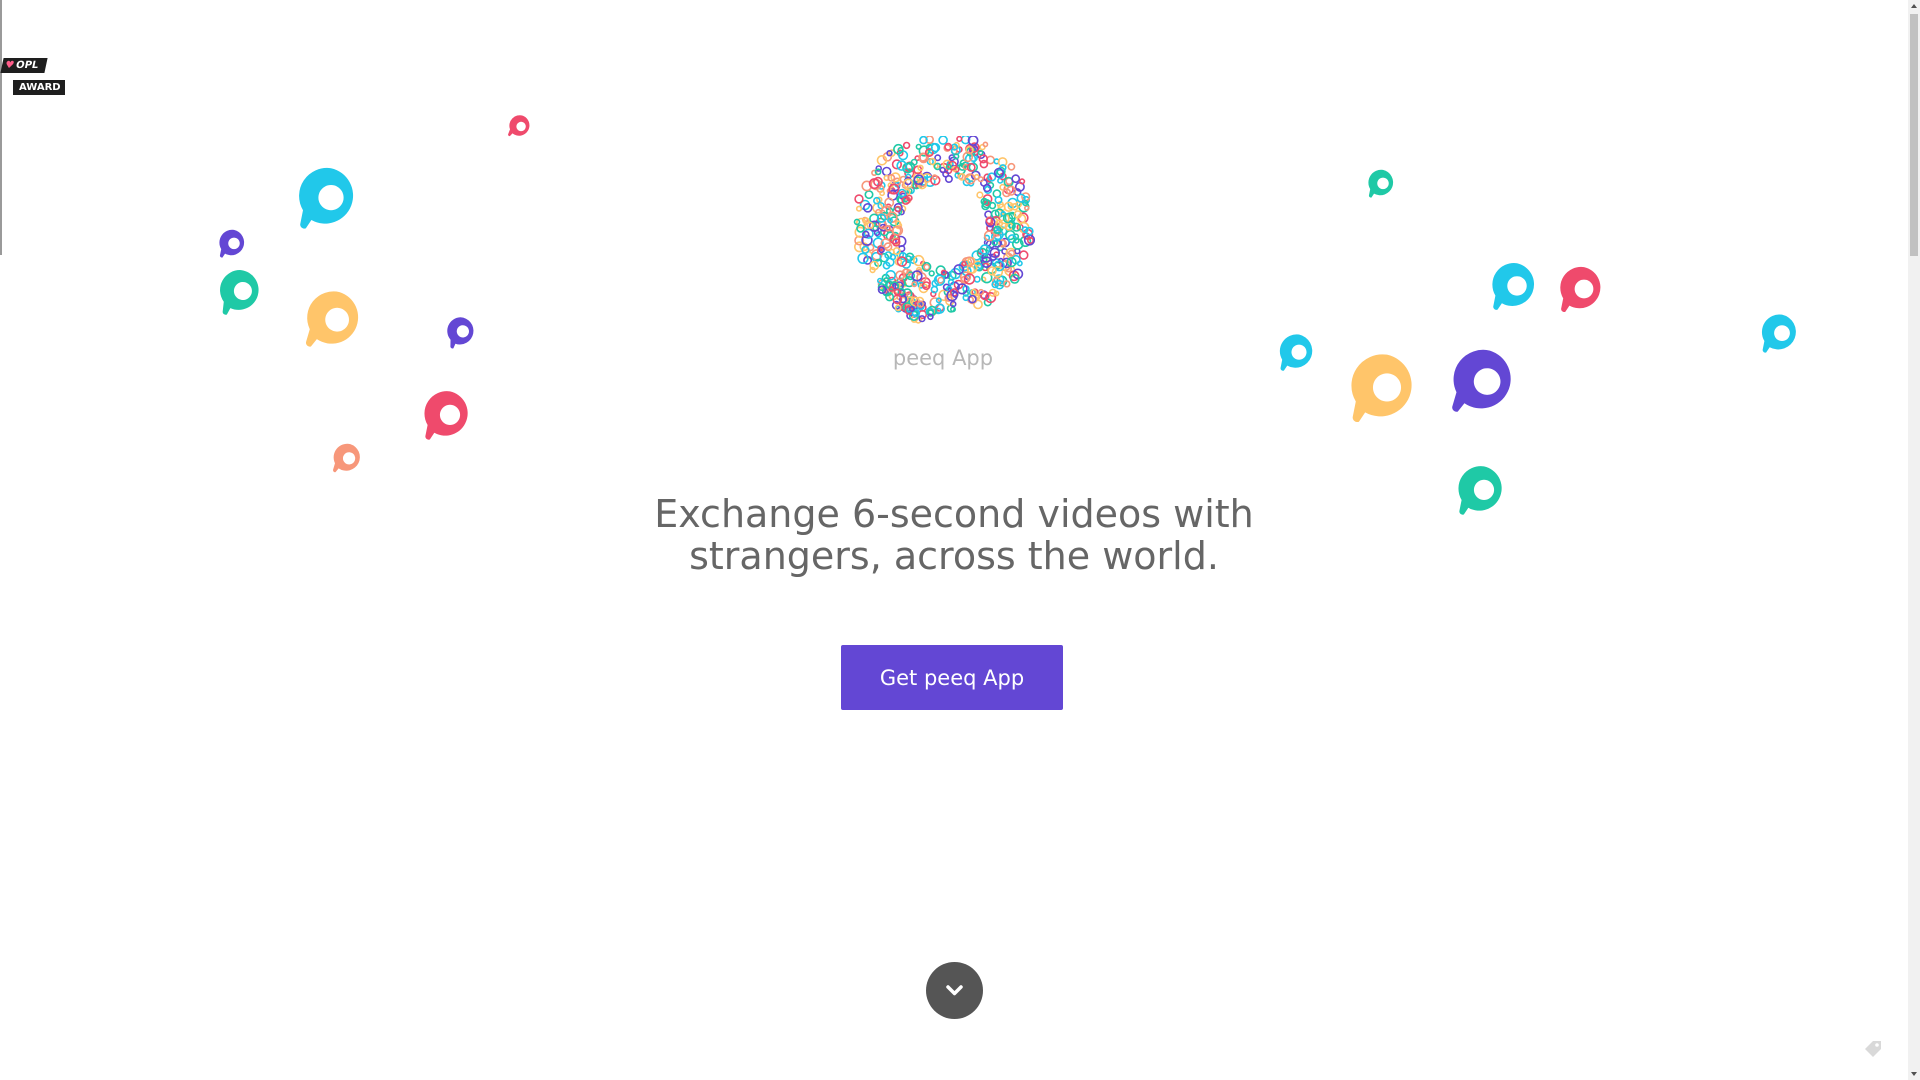 The height and width of the screenshot is (1080, 1920). Describe the element at coordinates (952, 677) in the screenshot. I see `get-app-button: Get peeq App` at that location.